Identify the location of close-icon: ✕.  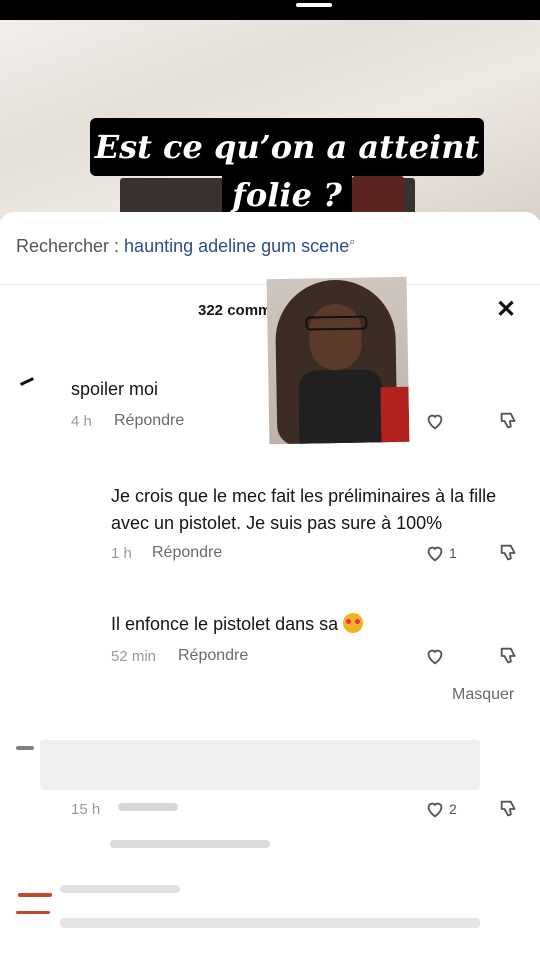
(506, 310).